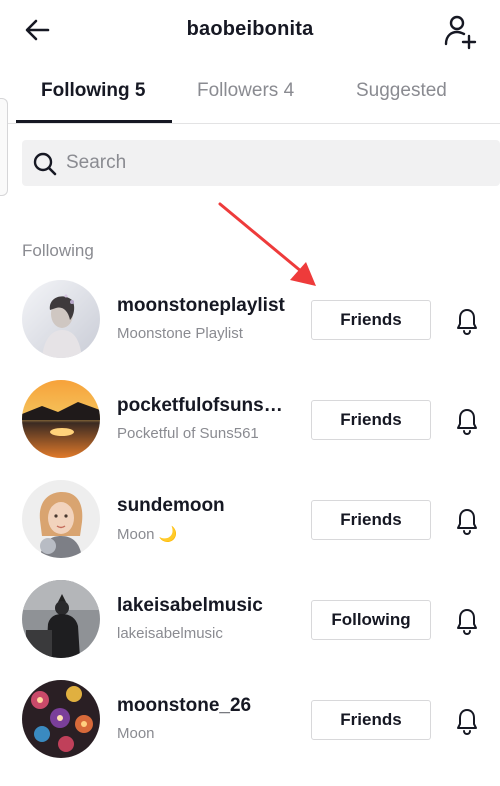 This screenshot has height=786, width=500. Describe the element at coordinates (93, 91) in the screenshot. I see `tab-following: Following 5` at that location.